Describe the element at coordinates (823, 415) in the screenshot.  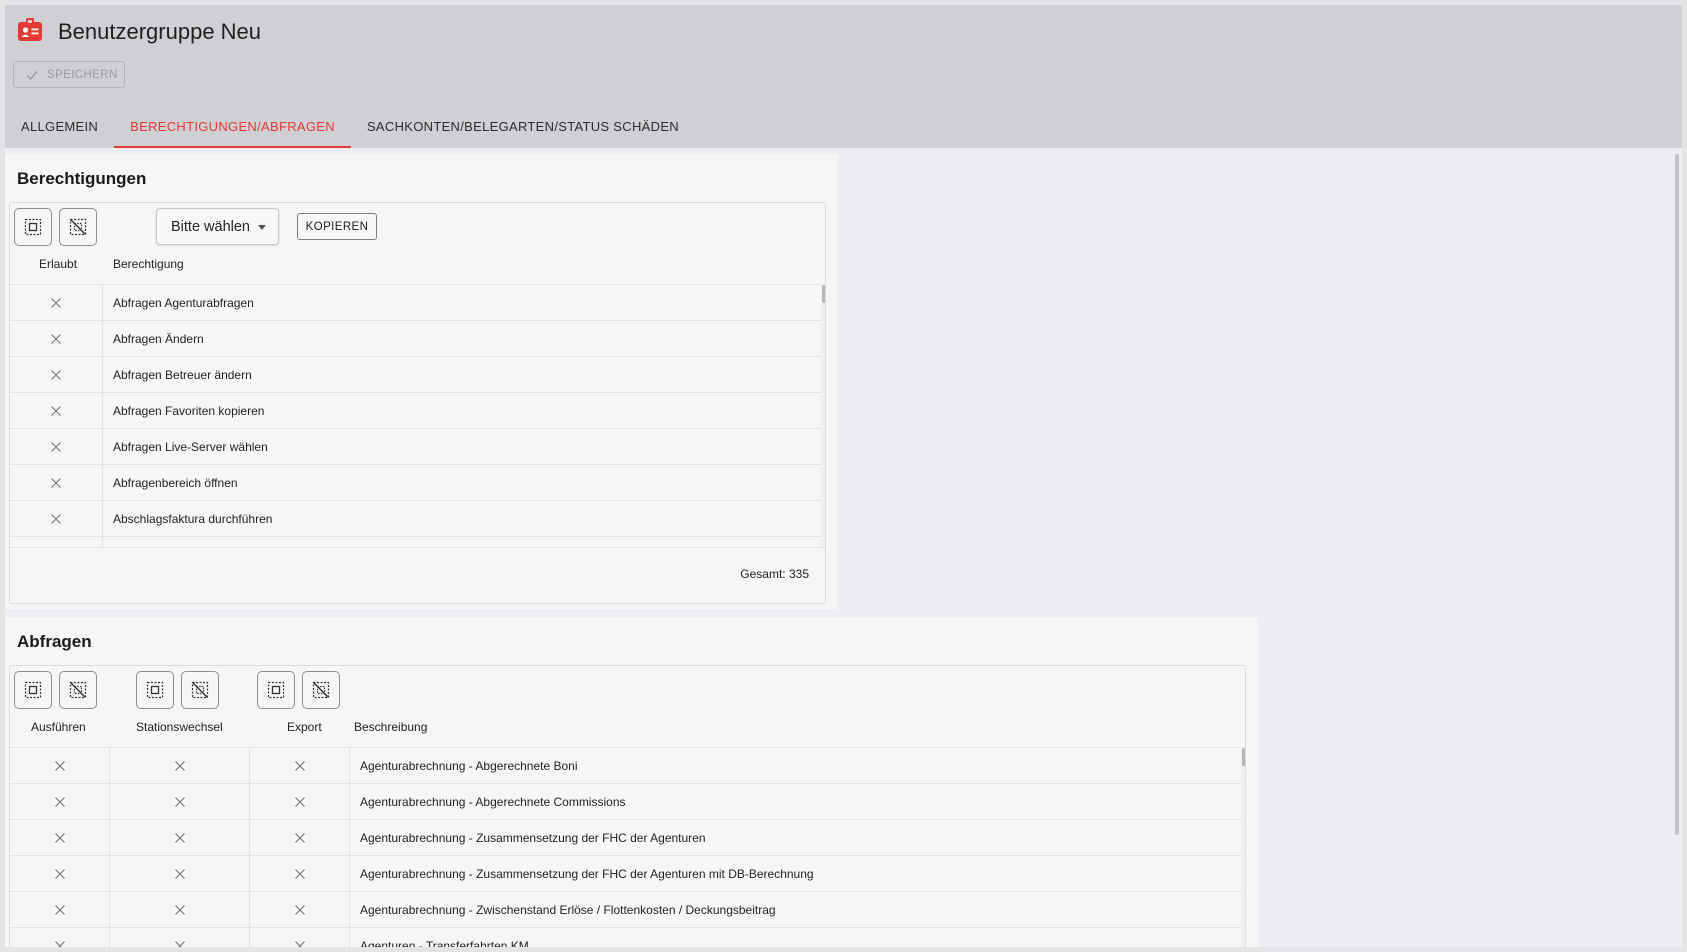
I see `permissions-scrollbar` at that location.